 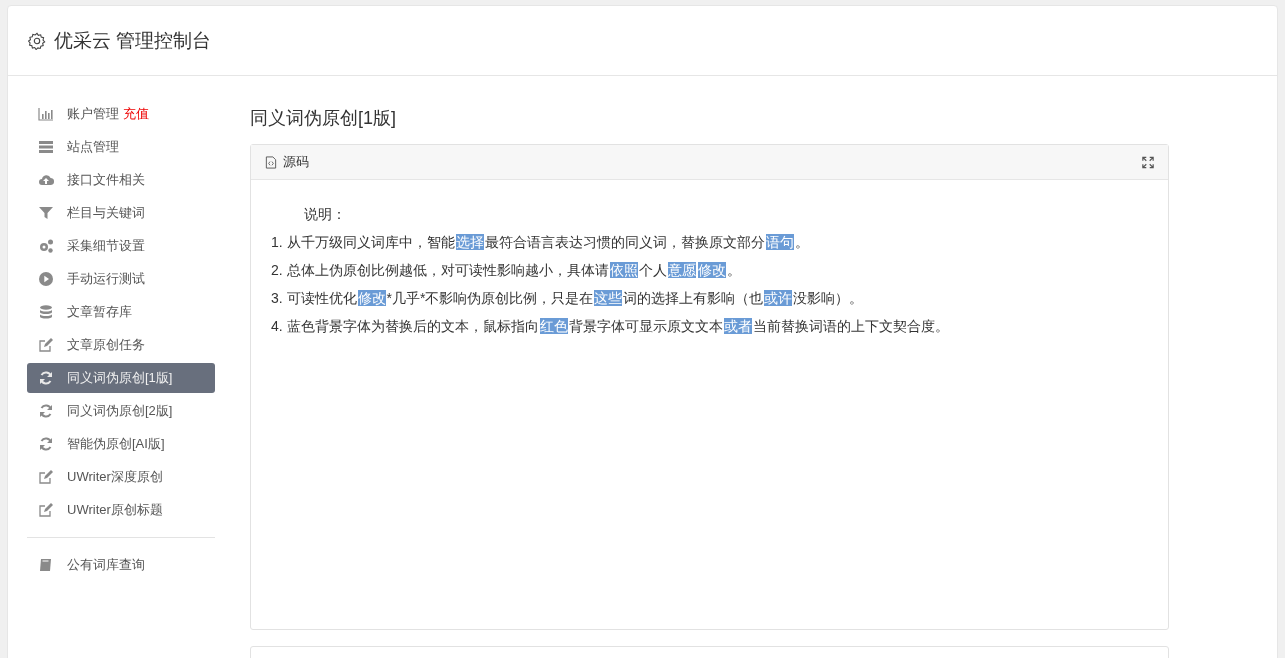 What do you see at coordinates (296, 162) in the screenshot?
I see `panel-title: 源码` at bounding box center [296, 162].